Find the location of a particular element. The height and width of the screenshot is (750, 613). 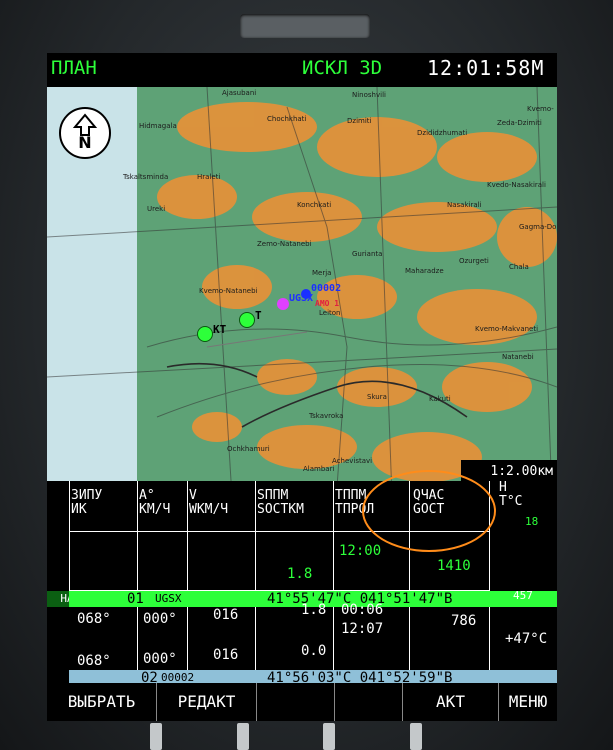

town-label: Merja is located at coordinates (322, 273).